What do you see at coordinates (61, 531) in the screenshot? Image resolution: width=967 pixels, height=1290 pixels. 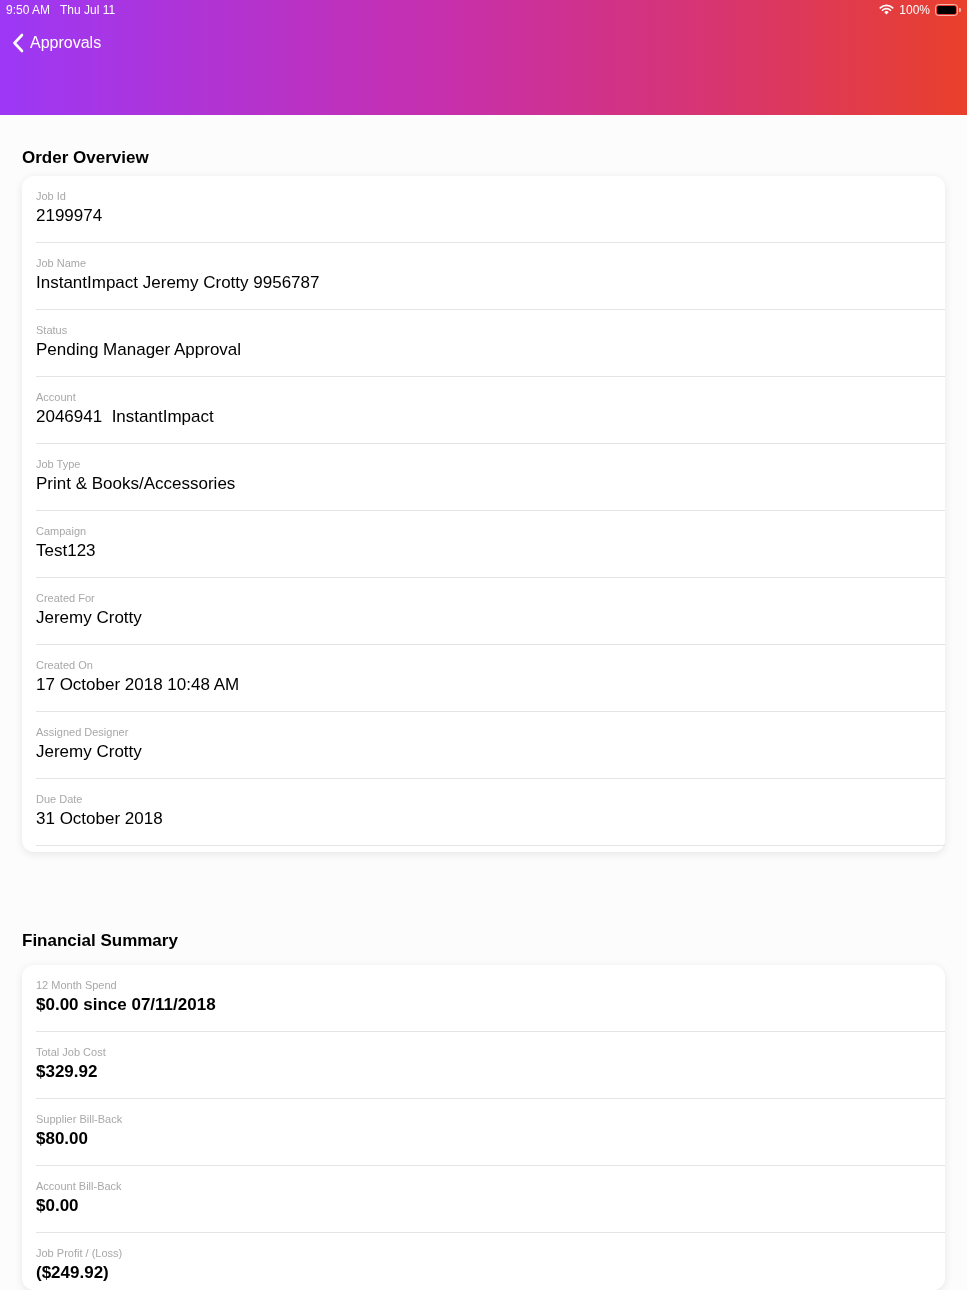 I see `field-label: Campaign` at bounding box center [61, 531].